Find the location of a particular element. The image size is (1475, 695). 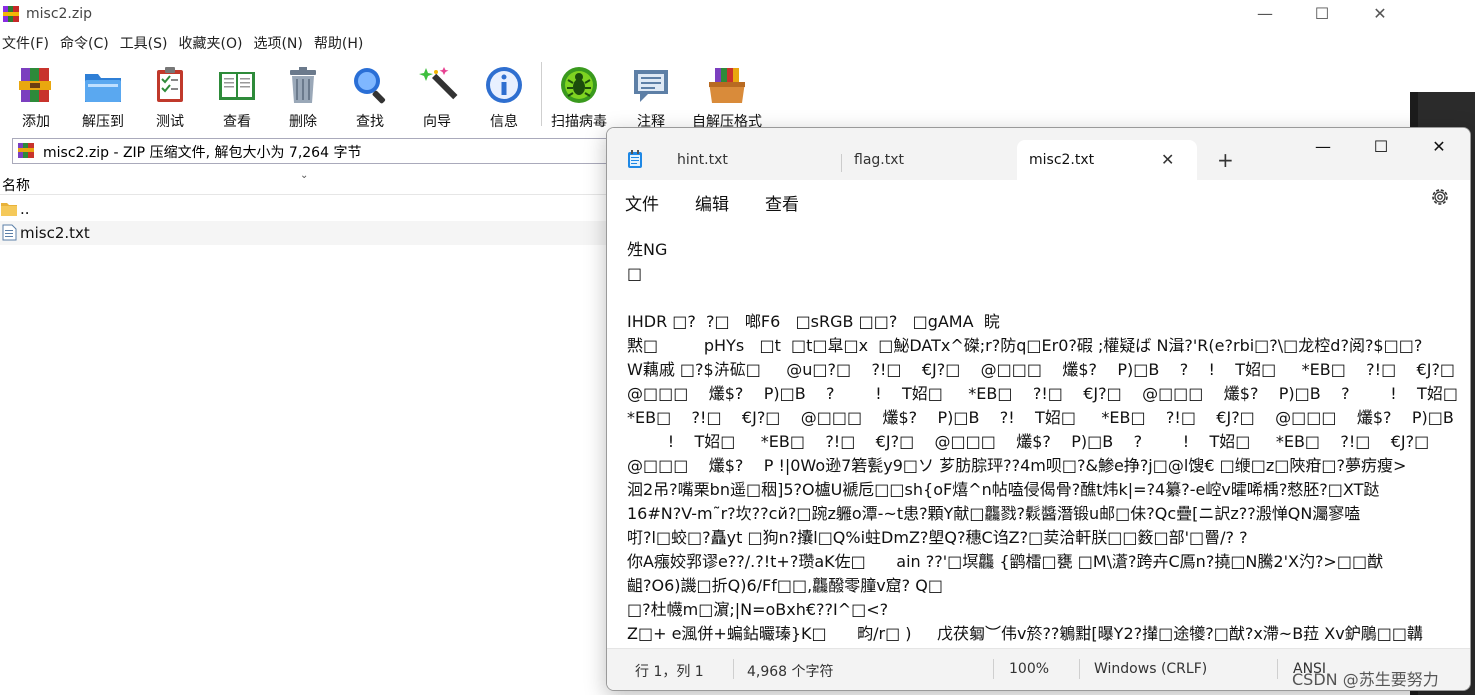

sort-chevron-icon: ⌄ is located at coordinates (304, 175).